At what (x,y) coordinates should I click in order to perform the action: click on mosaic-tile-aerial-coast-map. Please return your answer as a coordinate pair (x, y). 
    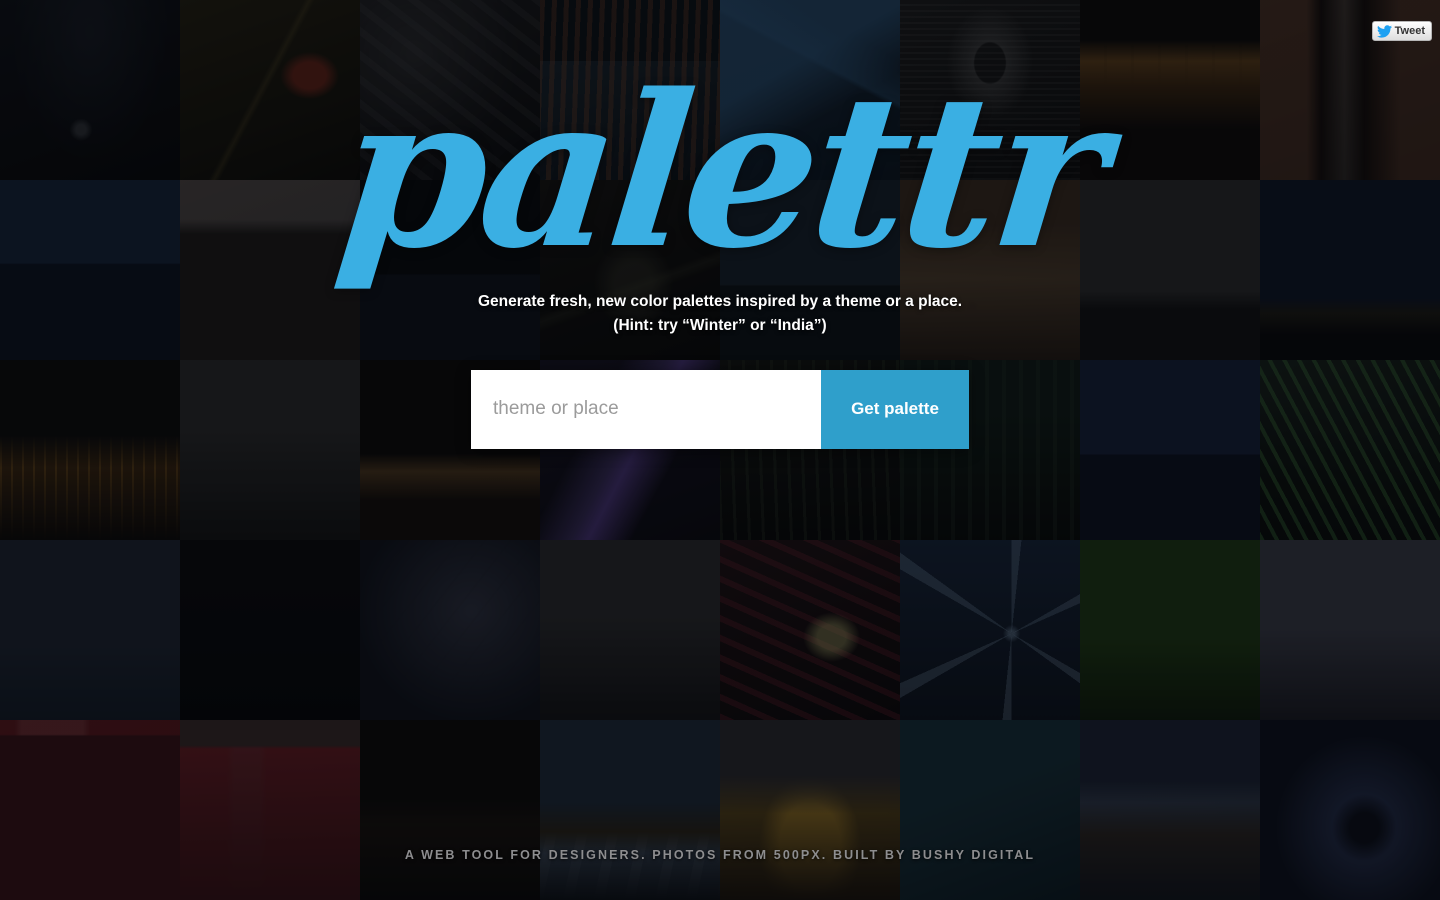
    Looking at the image, I should click on (990, 810).